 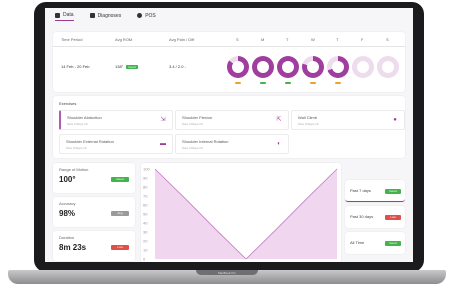 What do you see at coordinates (145, 214) in the screenshot?
I see `y-tick-label: 50` at bounding box center [145, 214].